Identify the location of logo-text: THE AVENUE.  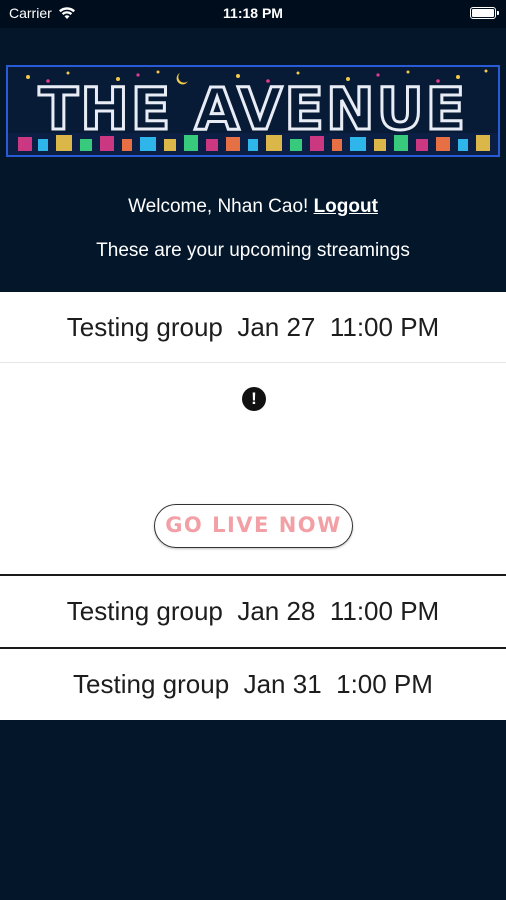
(253, 109).